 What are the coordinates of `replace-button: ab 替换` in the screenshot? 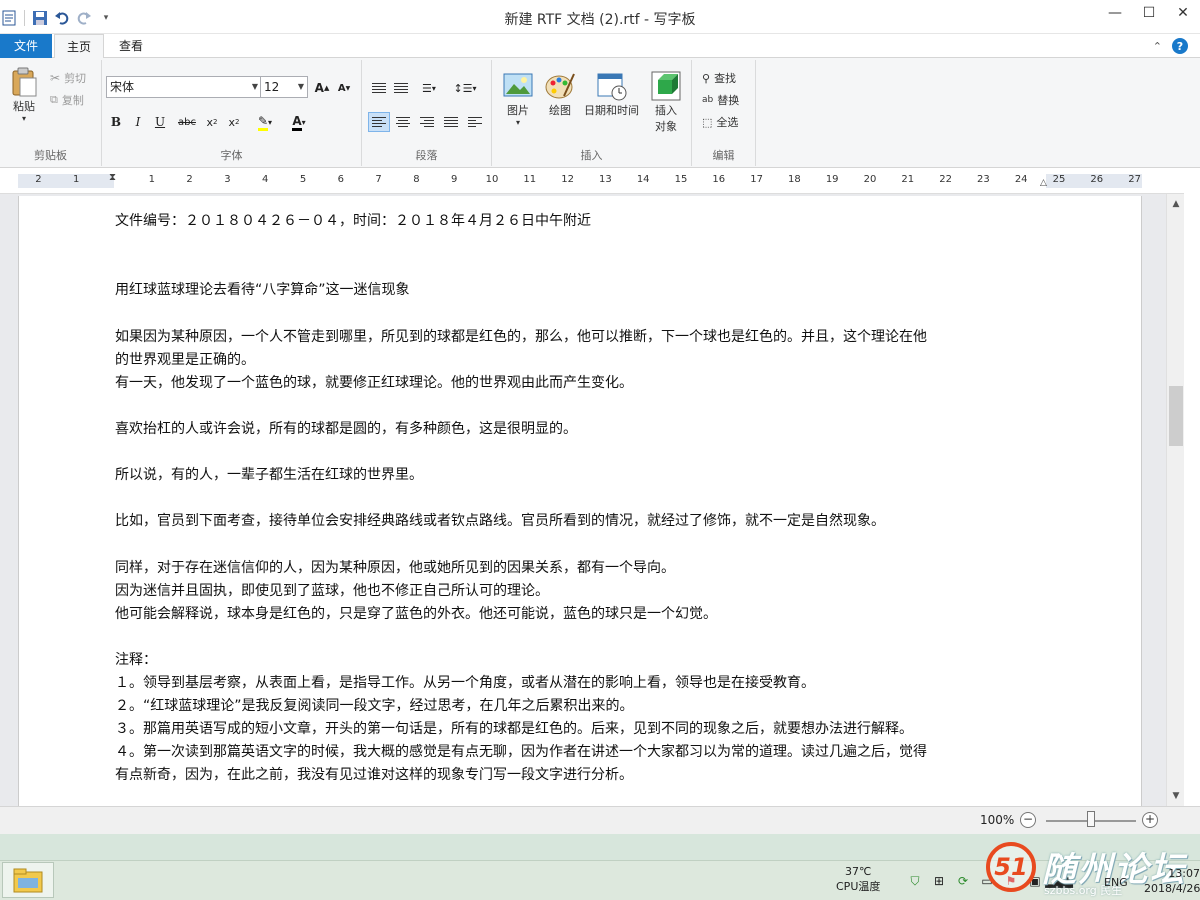 It's located at (720, 100).